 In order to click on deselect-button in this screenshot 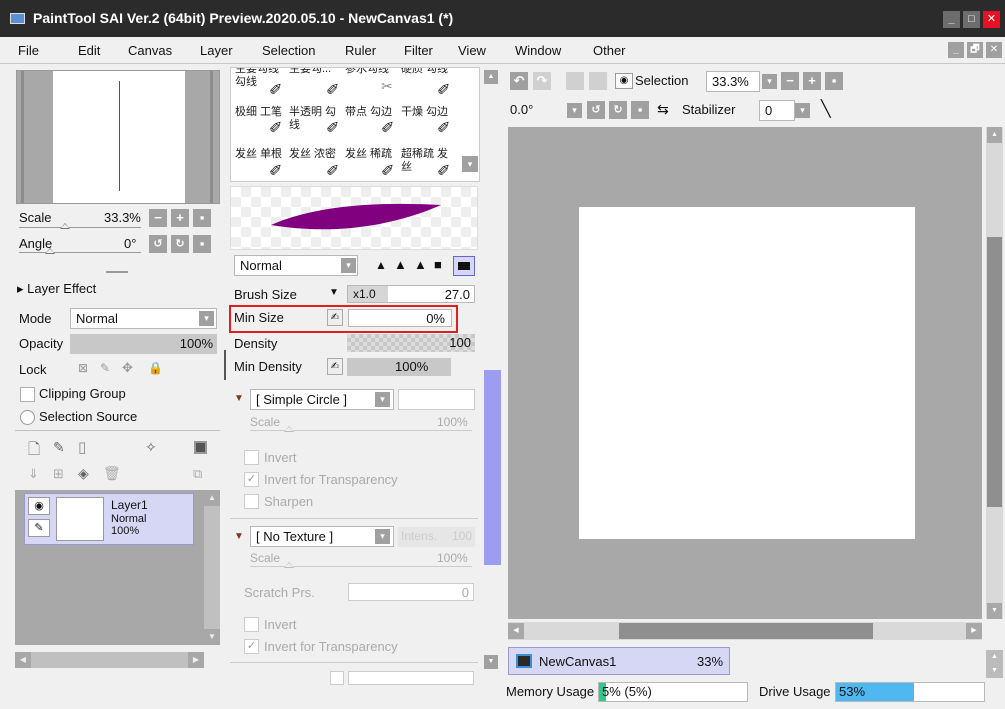, I will do `click(575, 81)`.